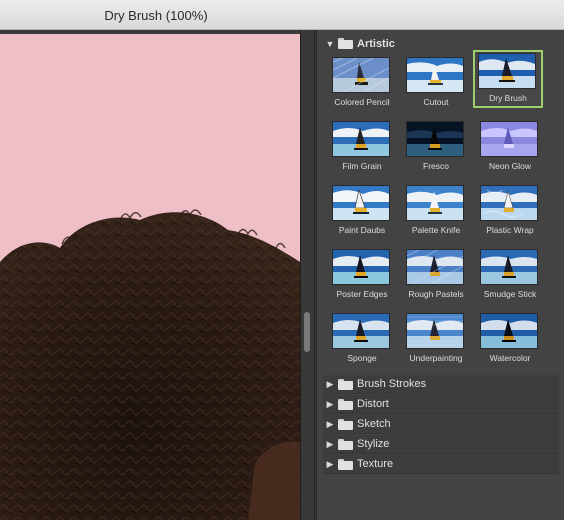  I want to click on filter-rough-pastels: Rough Pastels, so click(436, 275).